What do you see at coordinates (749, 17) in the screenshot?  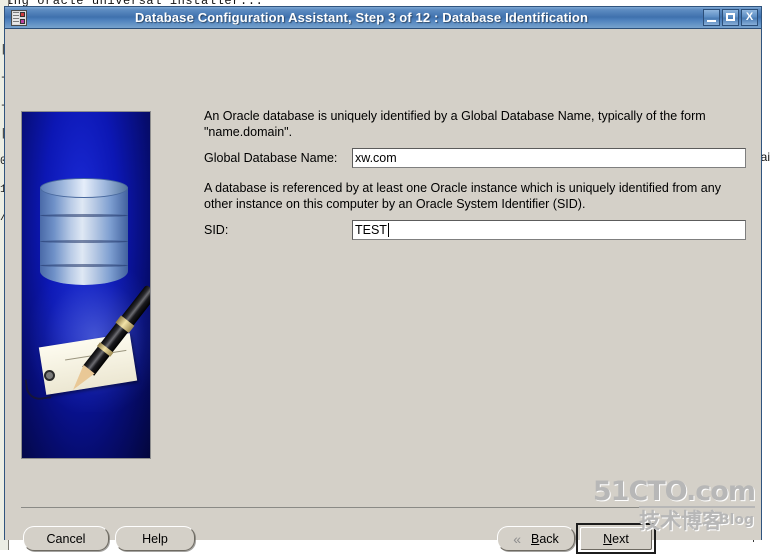 I see `close-button: X` at bounding box center [749, 17].